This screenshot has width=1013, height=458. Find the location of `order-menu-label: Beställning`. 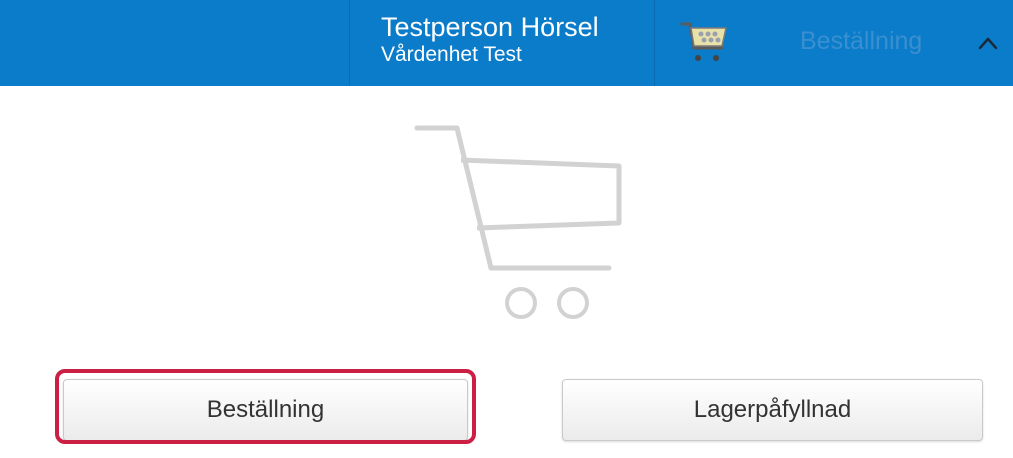

order-menu-label: Beställning is located at coordinates (861, 41).